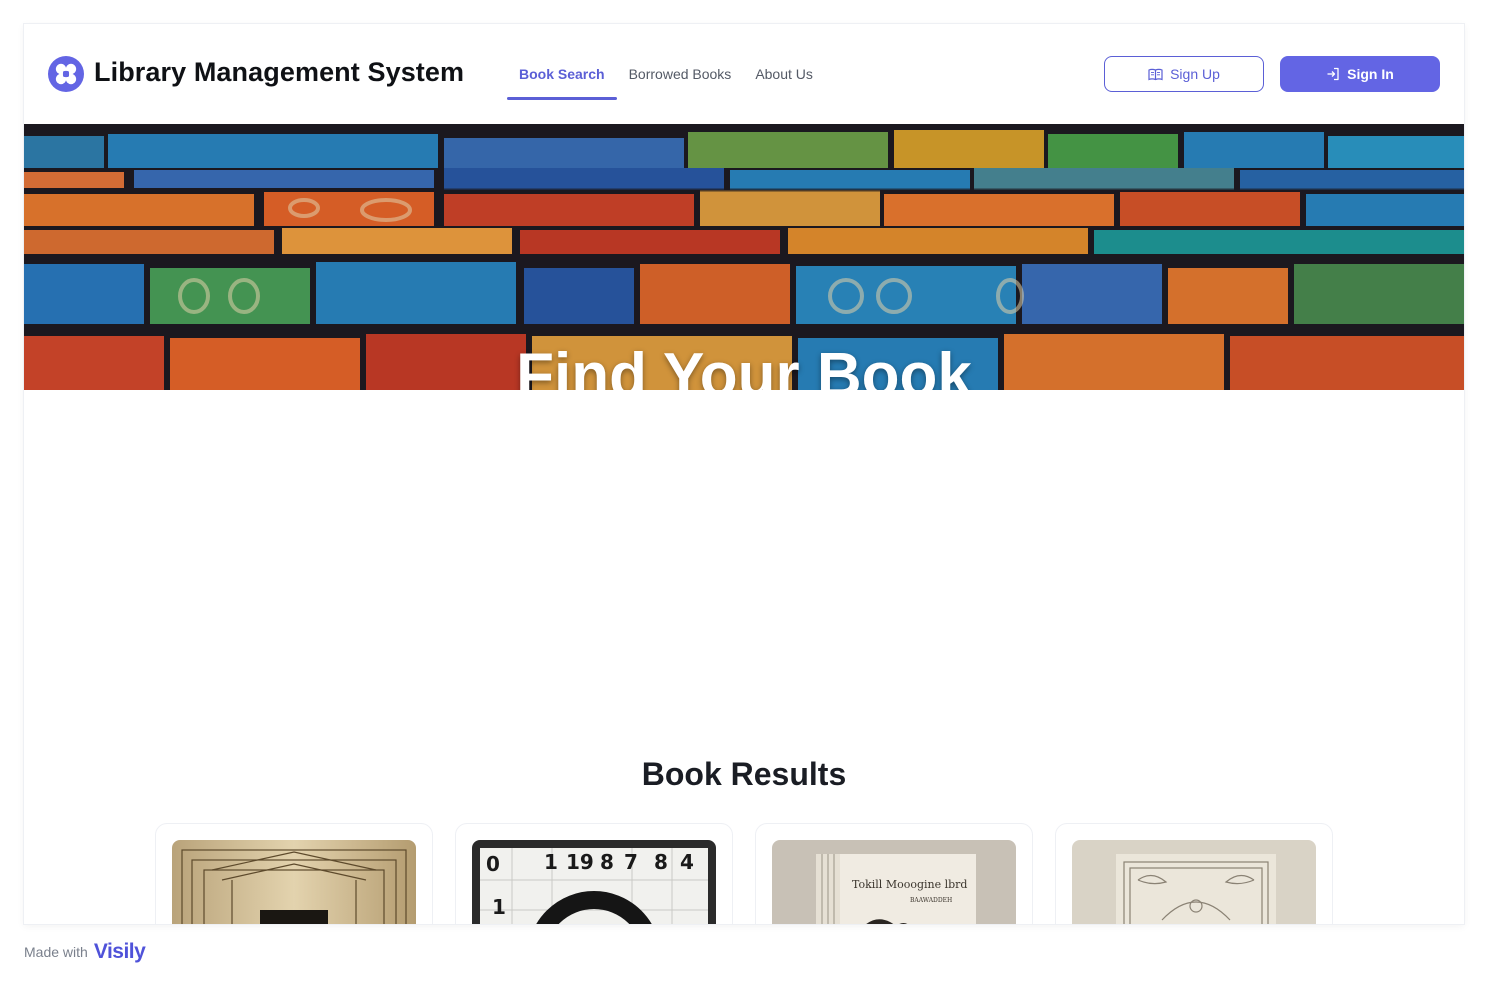 This screenshot has height=988, width=1488. Describe the element at coordinates (580, 862) in the screenshot. I see `svg-text: 19` at that location.